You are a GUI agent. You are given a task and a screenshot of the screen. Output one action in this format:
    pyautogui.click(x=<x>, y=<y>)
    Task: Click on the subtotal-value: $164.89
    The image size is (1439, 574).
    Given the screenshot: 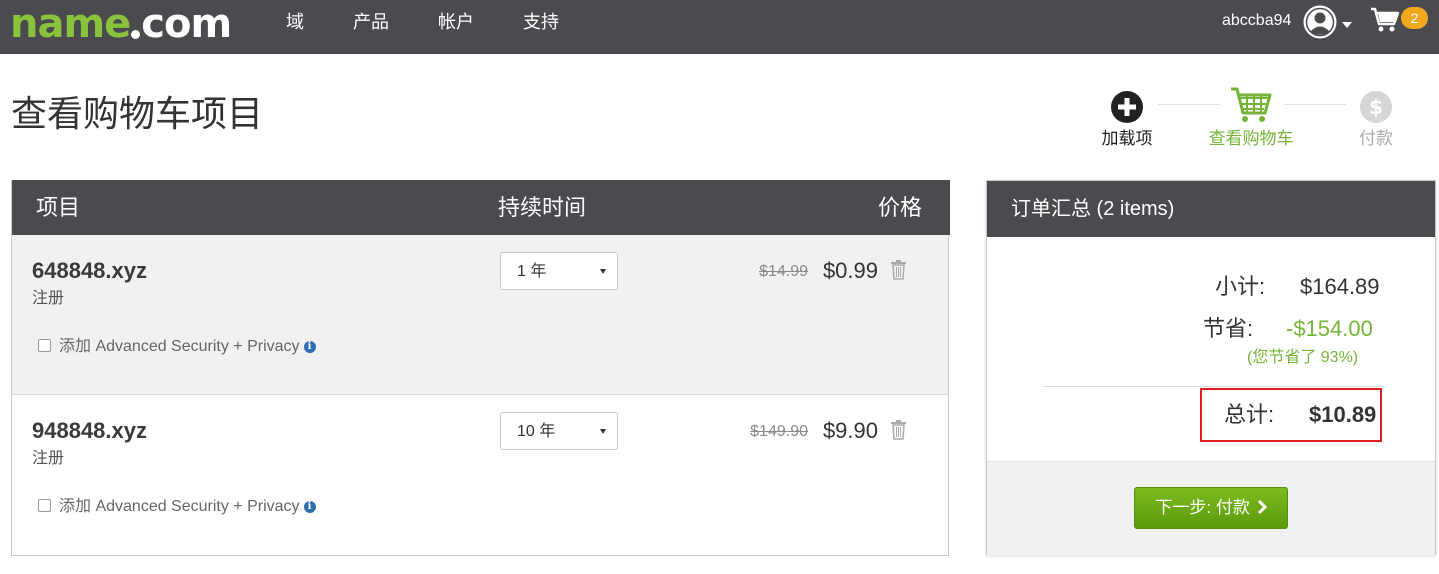 What is the action you would take?
    pyautogui.click(x=1340, y=286)
    